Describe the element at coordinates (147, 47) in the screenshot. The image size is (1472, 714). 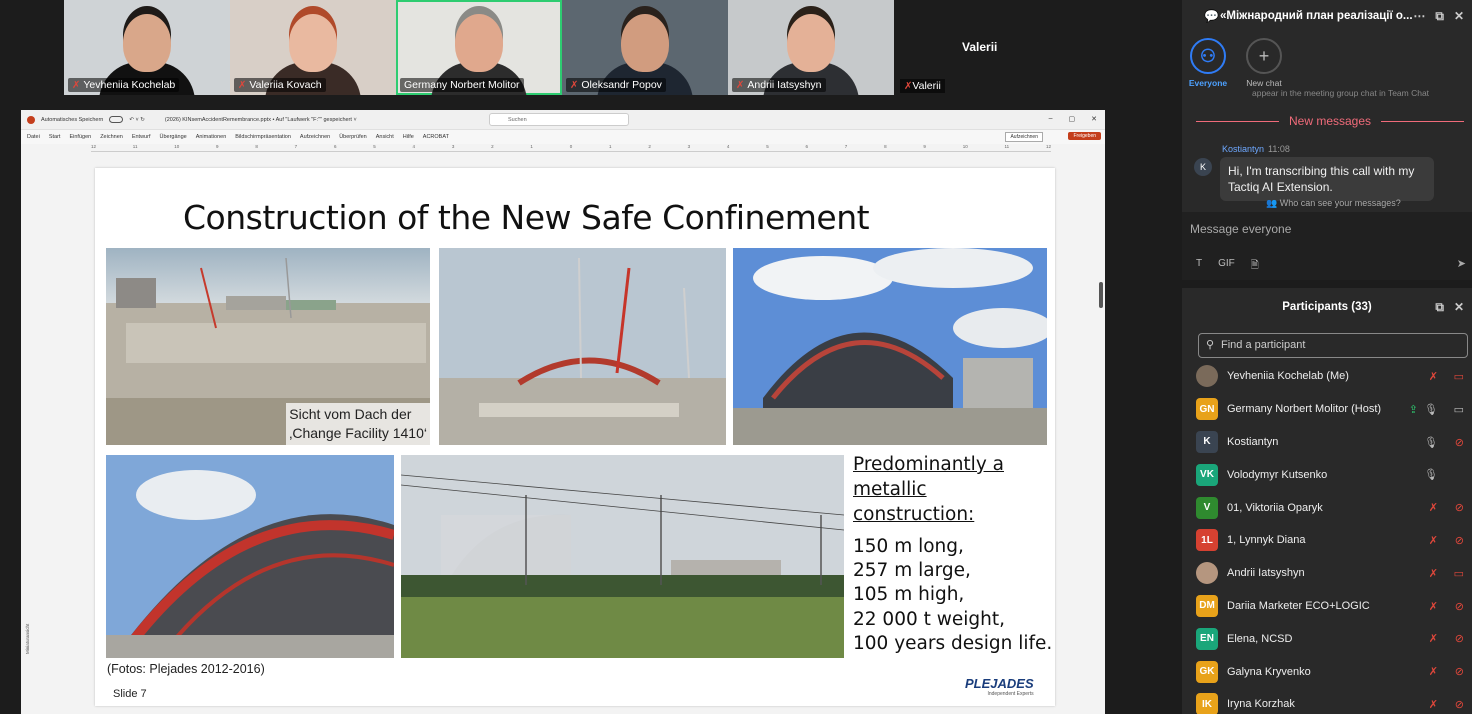
I see `video-tile: ✗ Yevheniia Kochelab` at that location.